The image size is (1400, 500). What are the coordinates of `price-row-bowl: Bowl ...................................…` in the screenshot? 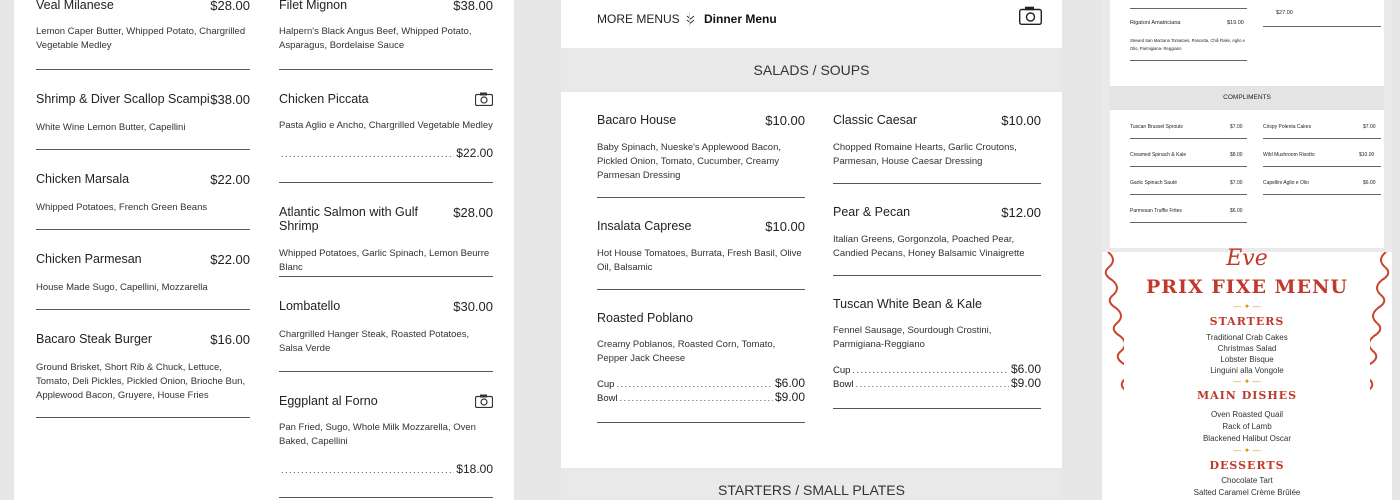 It's located at (701, 397).